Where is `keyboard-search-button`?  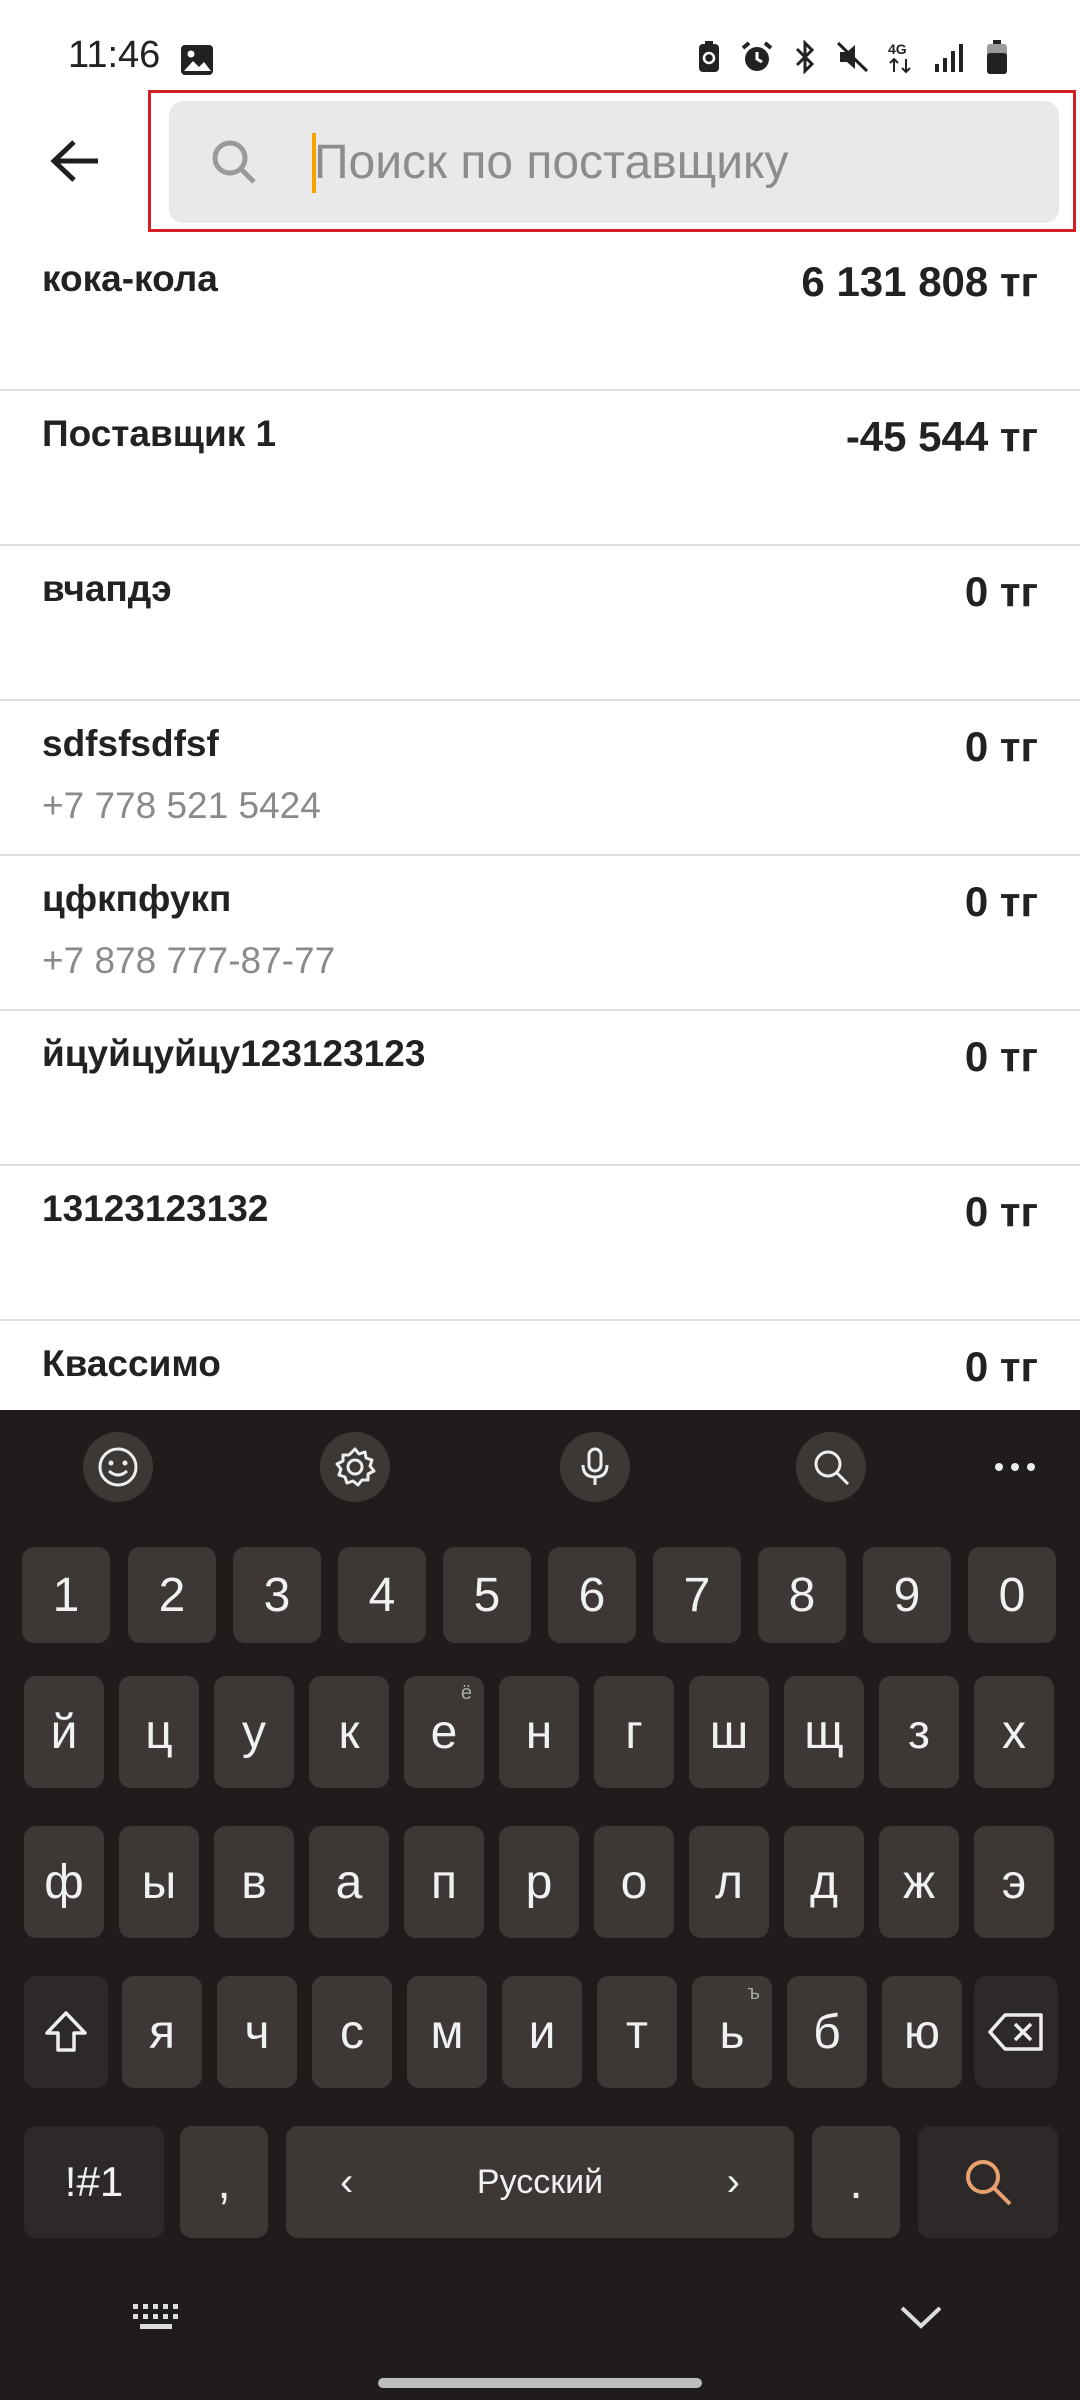
keyboard-search-button is located at coordinates (831, 1467).